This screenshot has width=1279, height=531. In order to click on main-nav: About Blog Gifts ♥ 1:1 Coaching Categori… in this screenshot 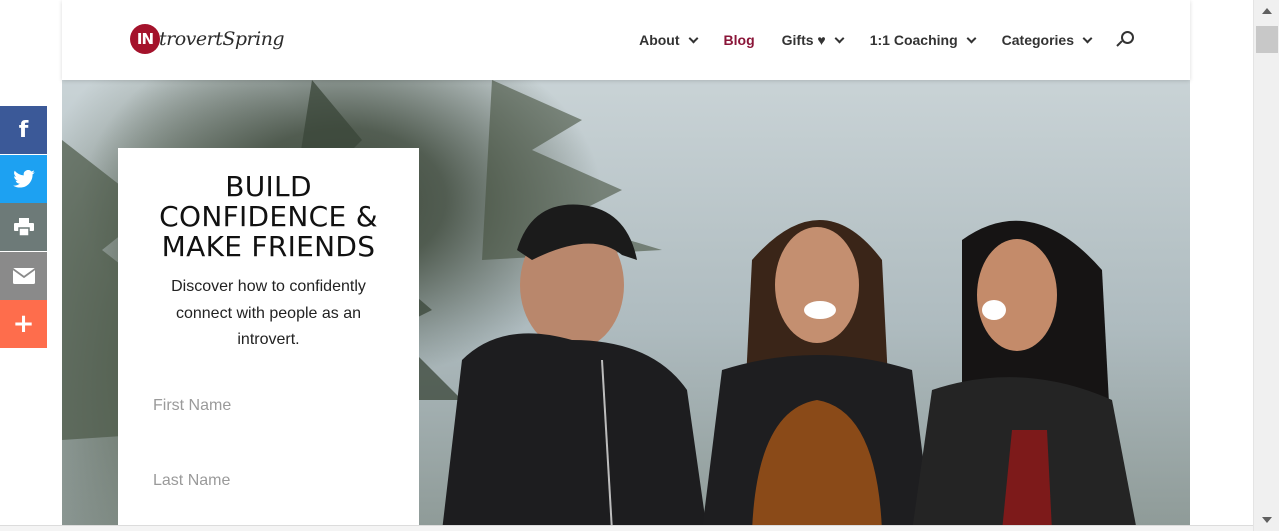, I will do `click(873, 40)`.